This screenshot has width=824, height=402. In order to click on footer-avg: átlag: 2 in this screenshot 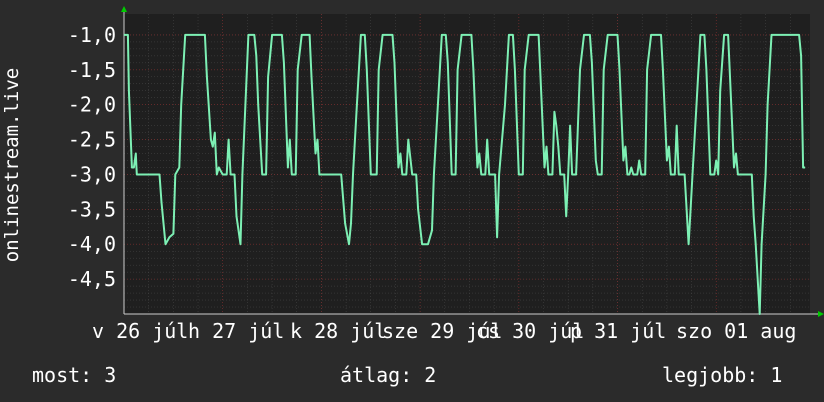, I will do `click(388, 375)`.